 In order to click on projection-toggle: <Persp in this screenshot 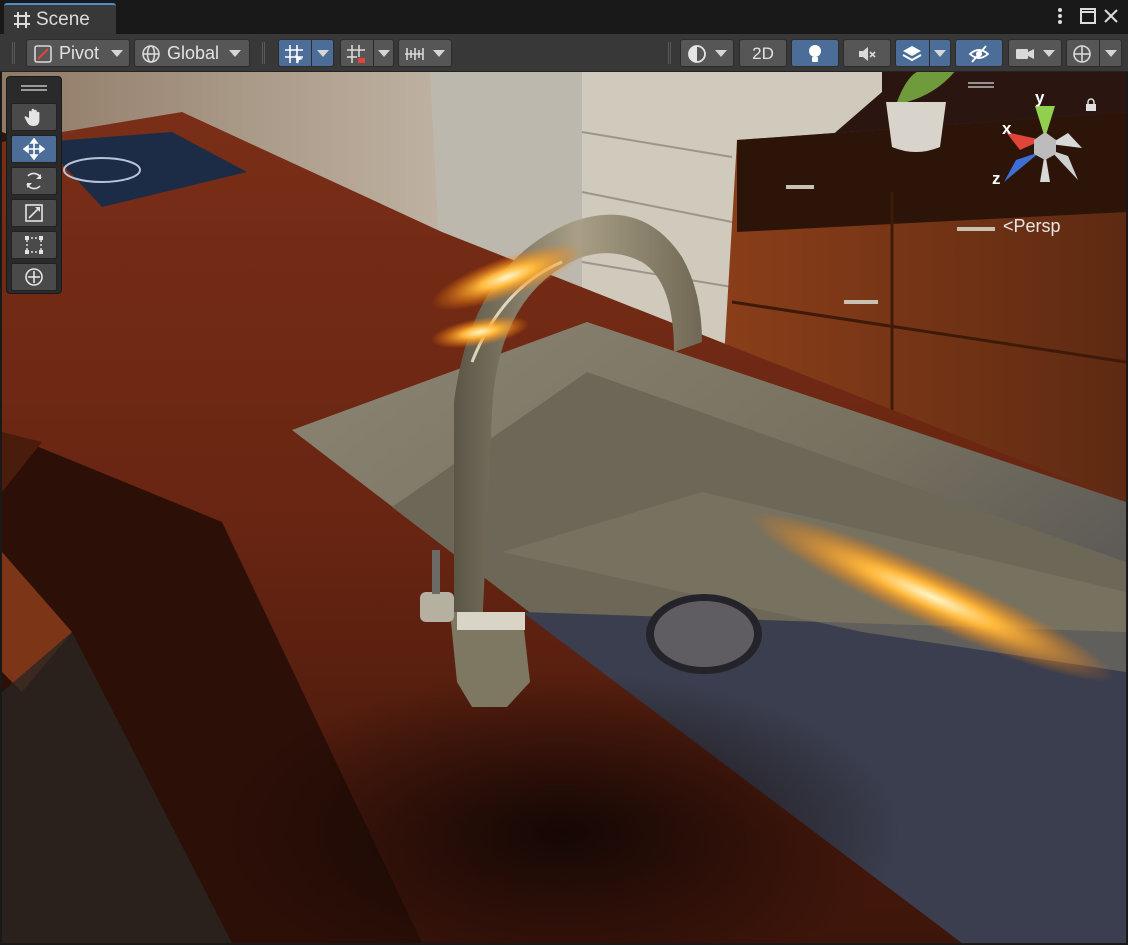, I will do `click(1032, 226)`.